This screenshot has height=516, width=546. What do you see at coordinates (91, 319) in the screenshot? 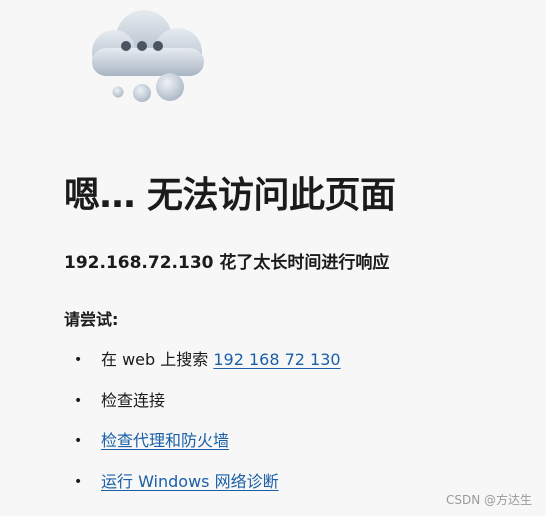
I see `try-label: 请尝试:` at bounding box center [91, 319].